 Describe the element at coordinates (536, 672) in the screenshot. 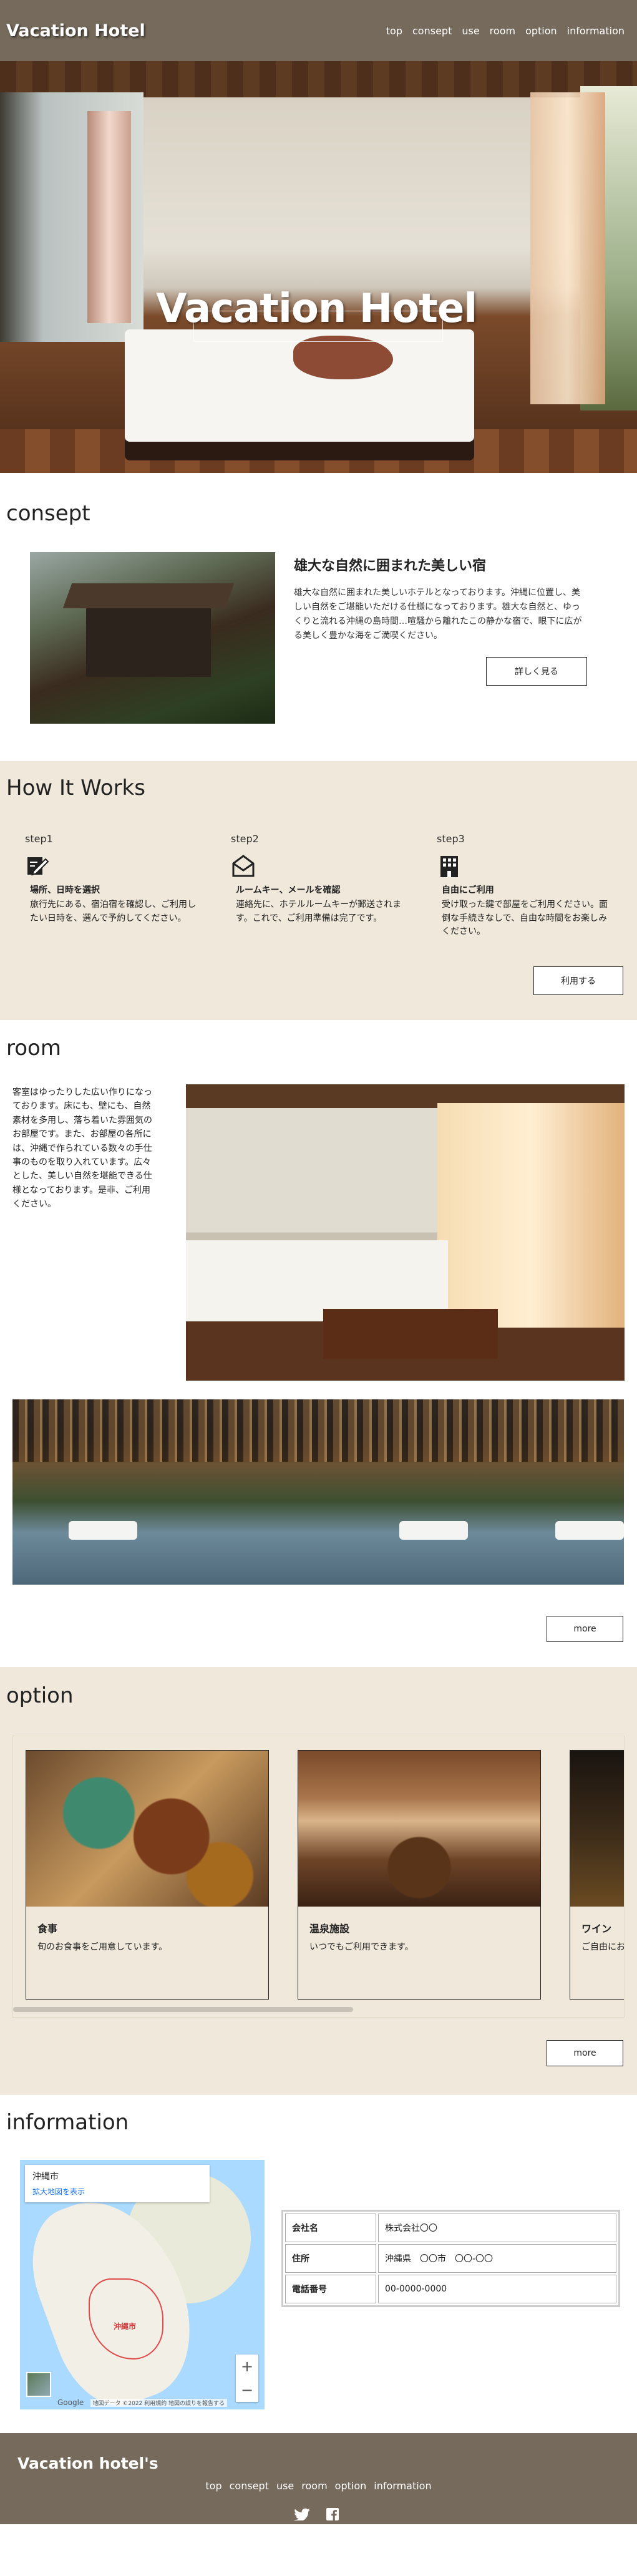

I see `details-button: 詳しく見る` at that location.